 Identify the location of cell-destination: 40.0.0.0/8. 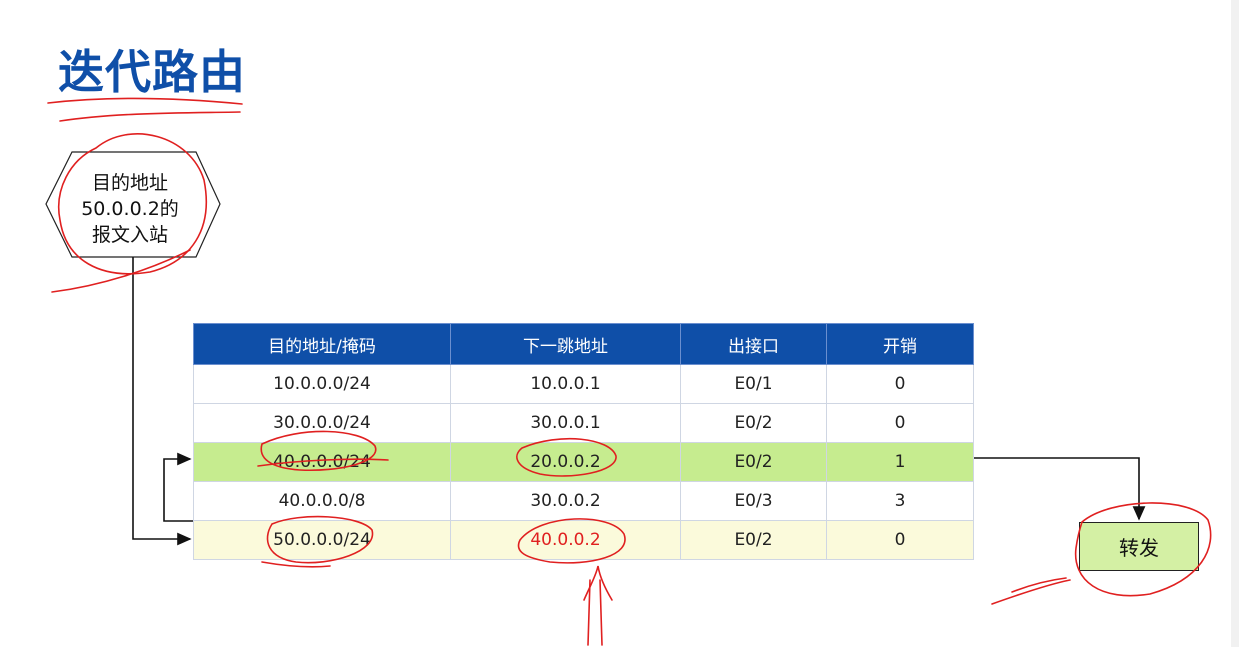
(322, 501).